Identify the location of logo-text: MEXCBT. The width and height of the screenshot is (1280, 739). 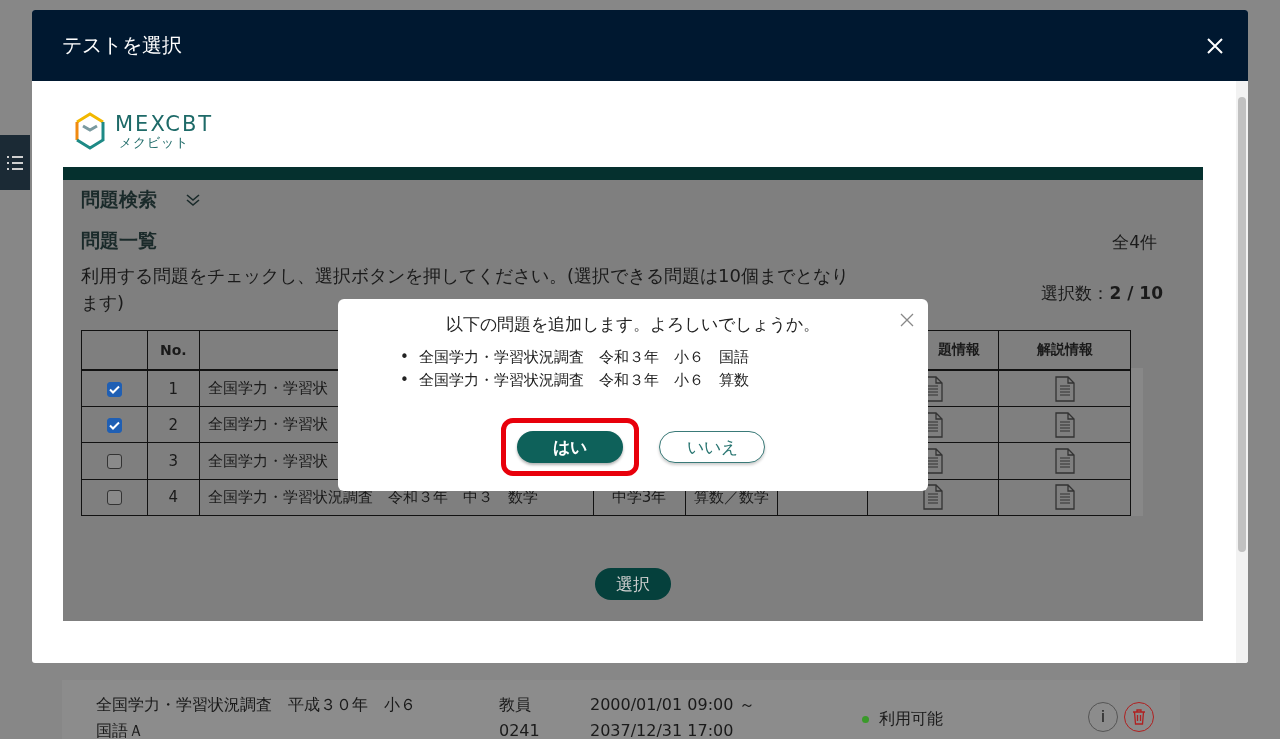
(164, 123).